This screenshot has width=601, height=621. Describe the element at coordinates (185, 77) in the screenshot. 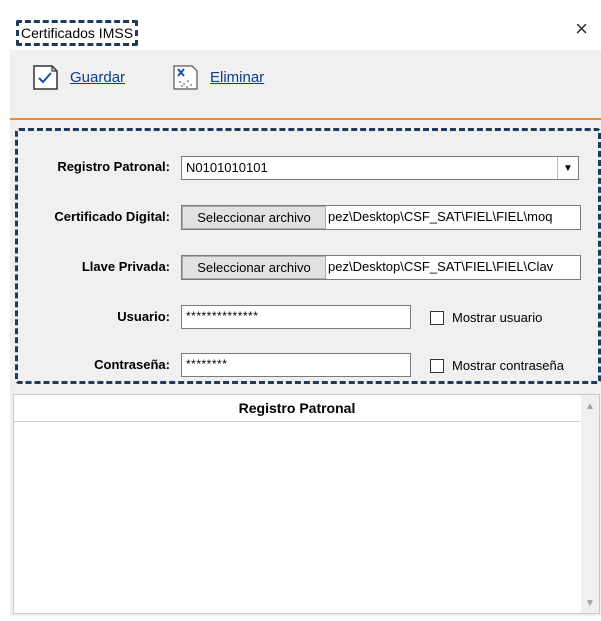

I see `delete-document-icon` at that location.